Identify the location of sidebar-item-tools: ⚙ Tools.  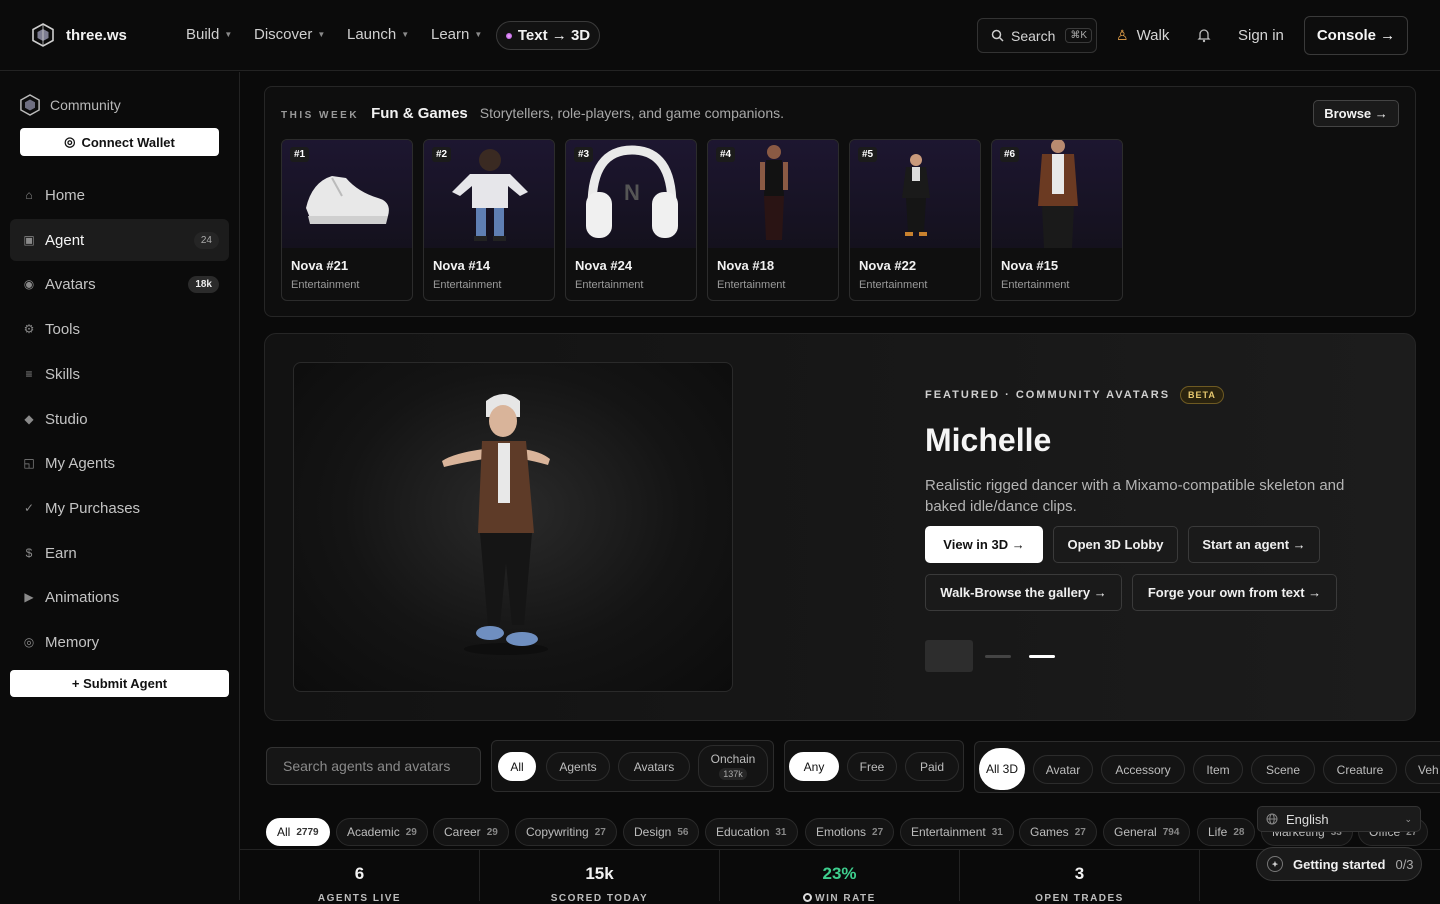
(119, 329).